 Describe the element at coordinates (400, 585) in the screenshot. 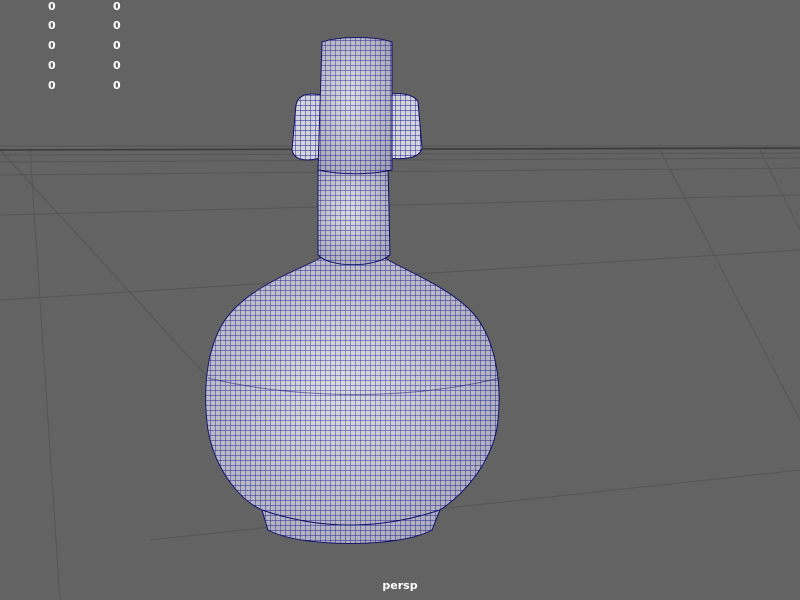

I see `camera-label: persp` at that location.